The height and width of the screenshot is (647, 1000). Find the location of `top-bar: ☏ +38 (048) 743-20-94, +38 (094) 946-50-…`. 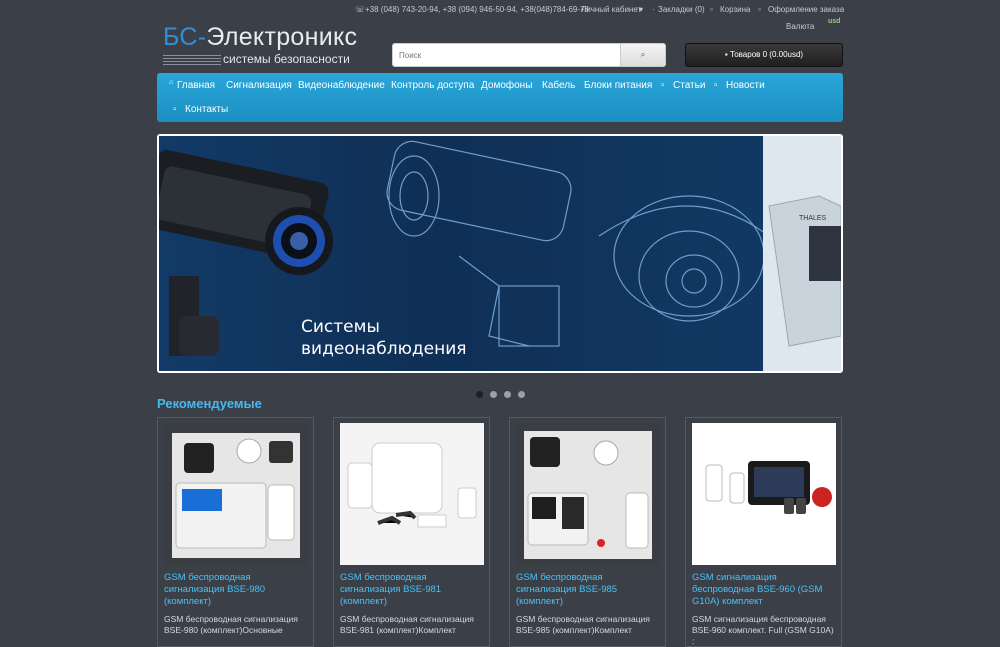

top-bar: ☏ +38 (048) 743-20-94, +38 (094) 946-50-… is located at coordinates (600, 12).